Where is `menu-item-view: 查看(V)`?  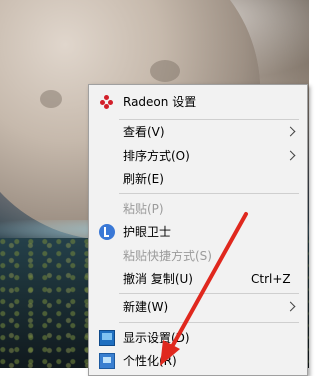 menu-item-view: 查看(V) is located at coordinates (198, 132).